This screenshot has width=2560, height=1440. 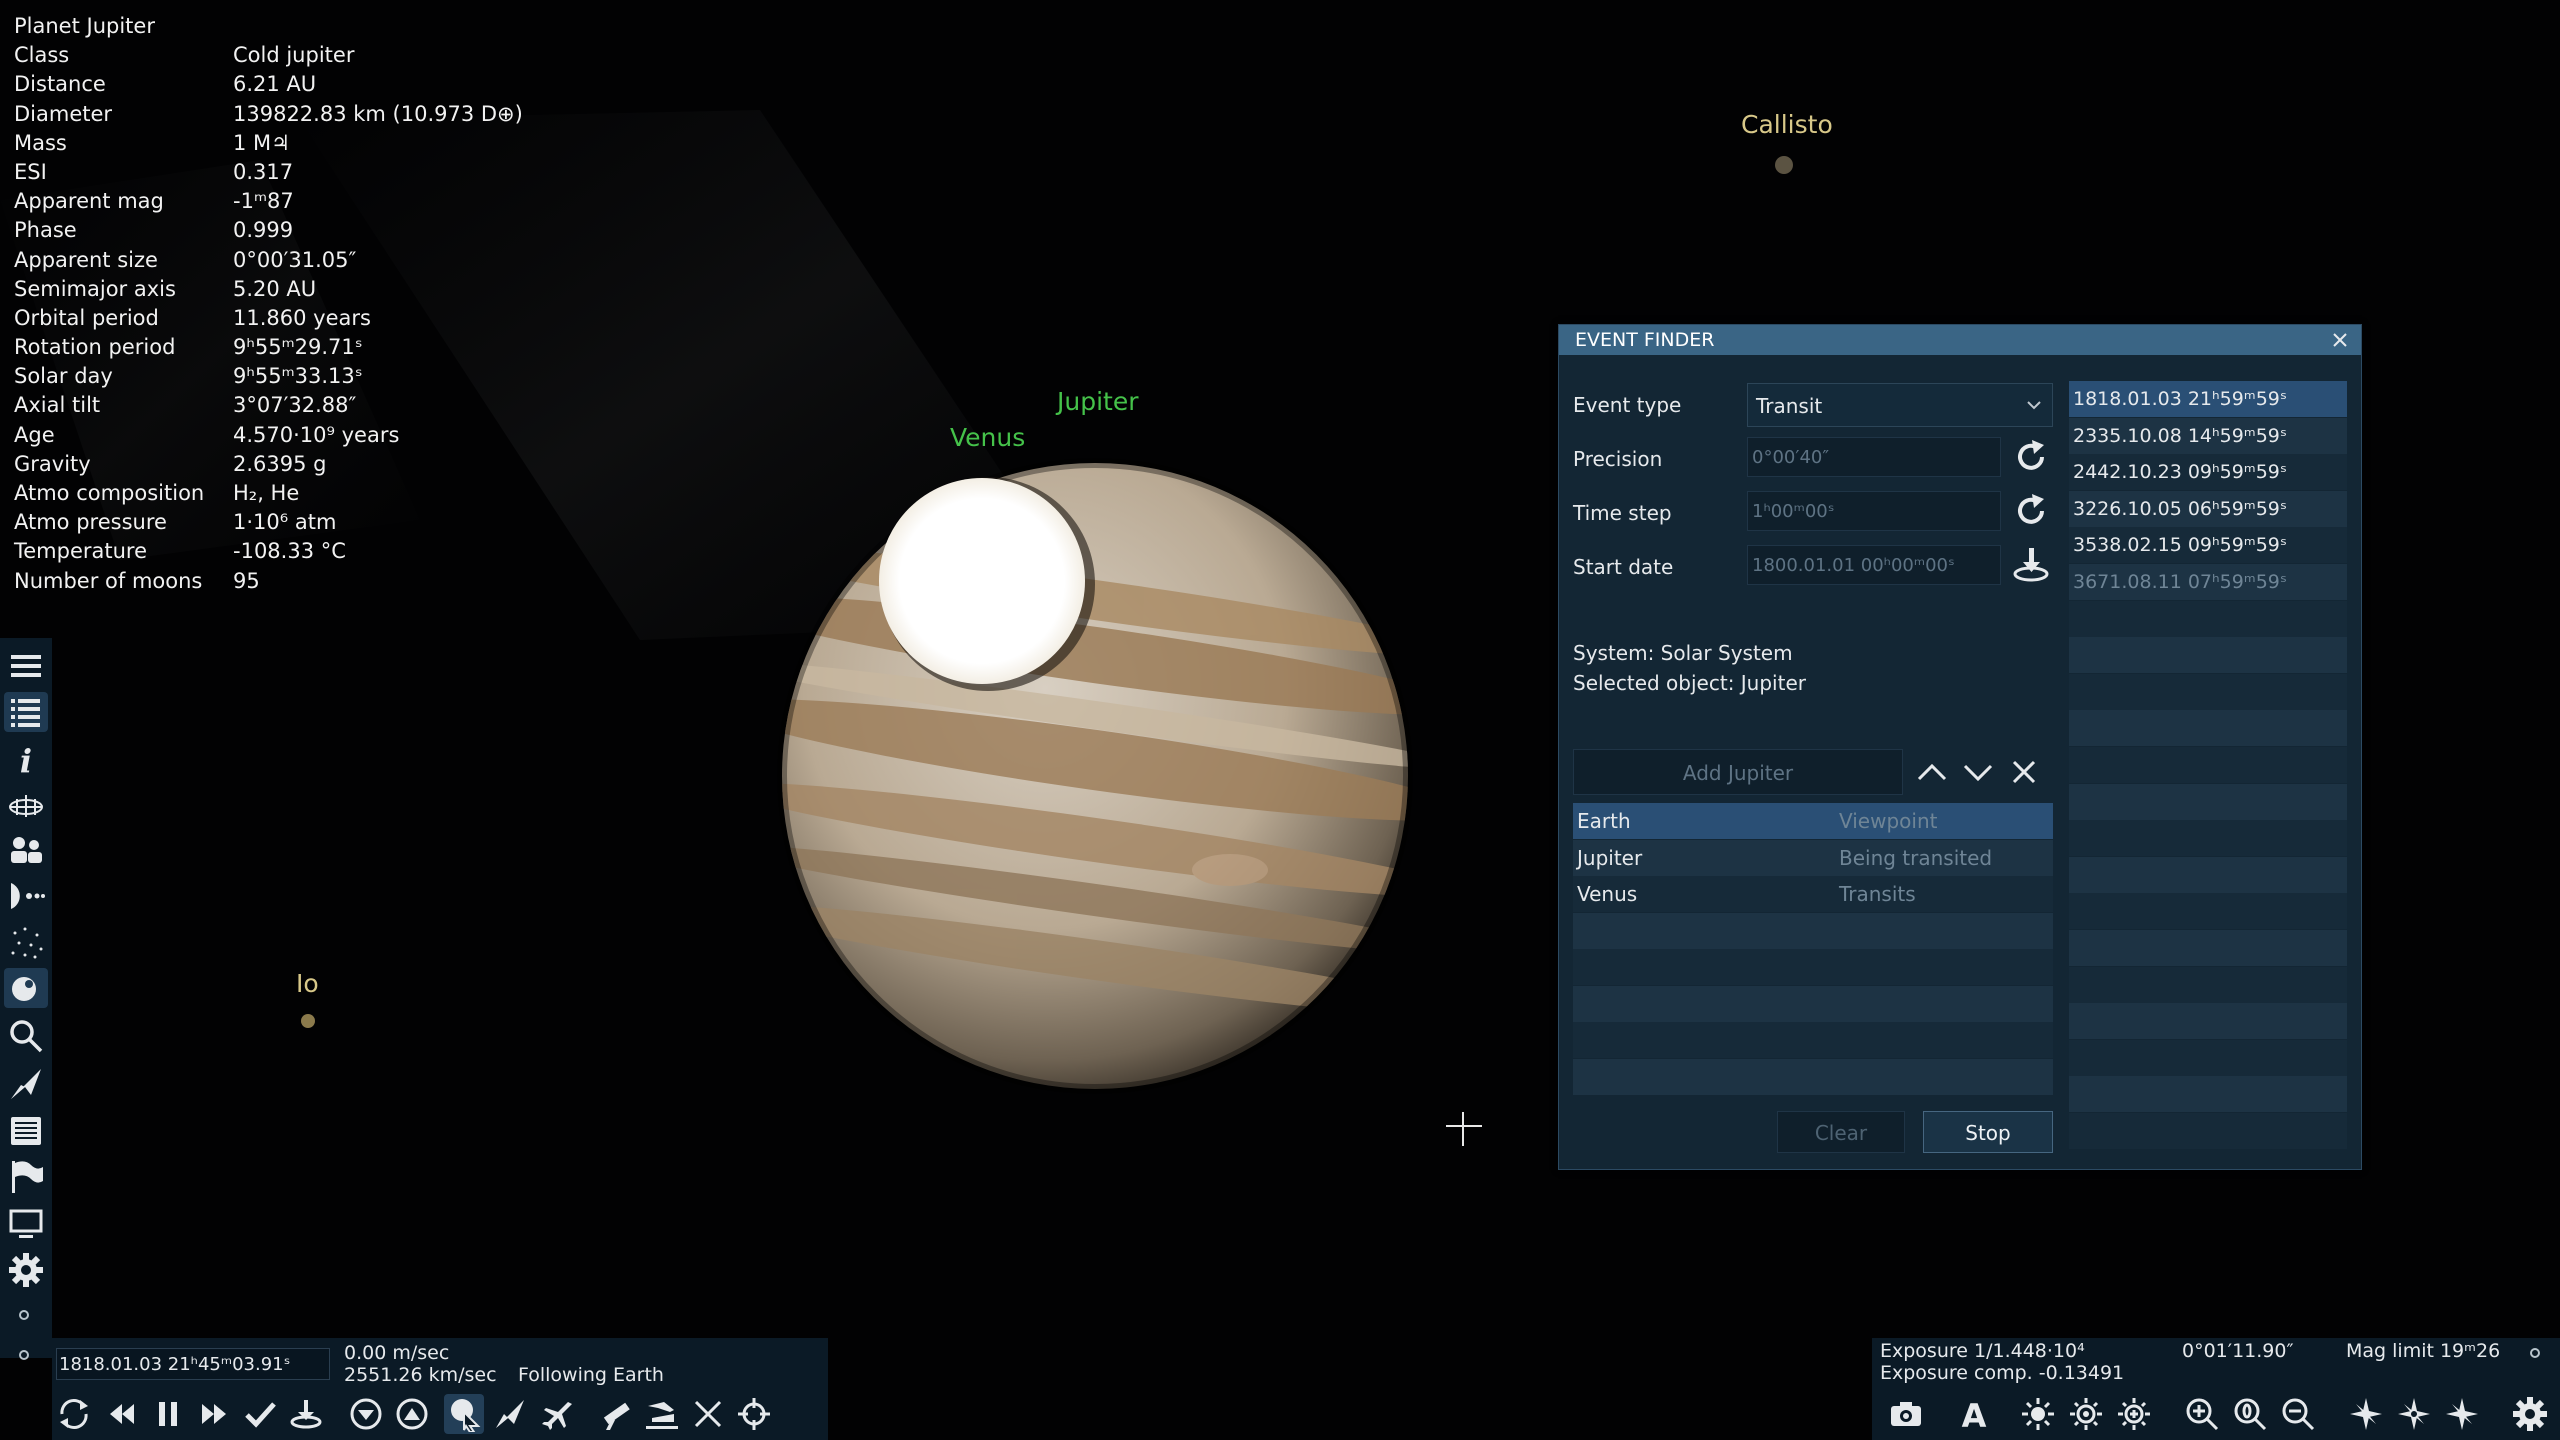 What do you see at coordinates (464, 1414) in the screenshot?
I see `follow-icon` at bounding box center [464, 1414].